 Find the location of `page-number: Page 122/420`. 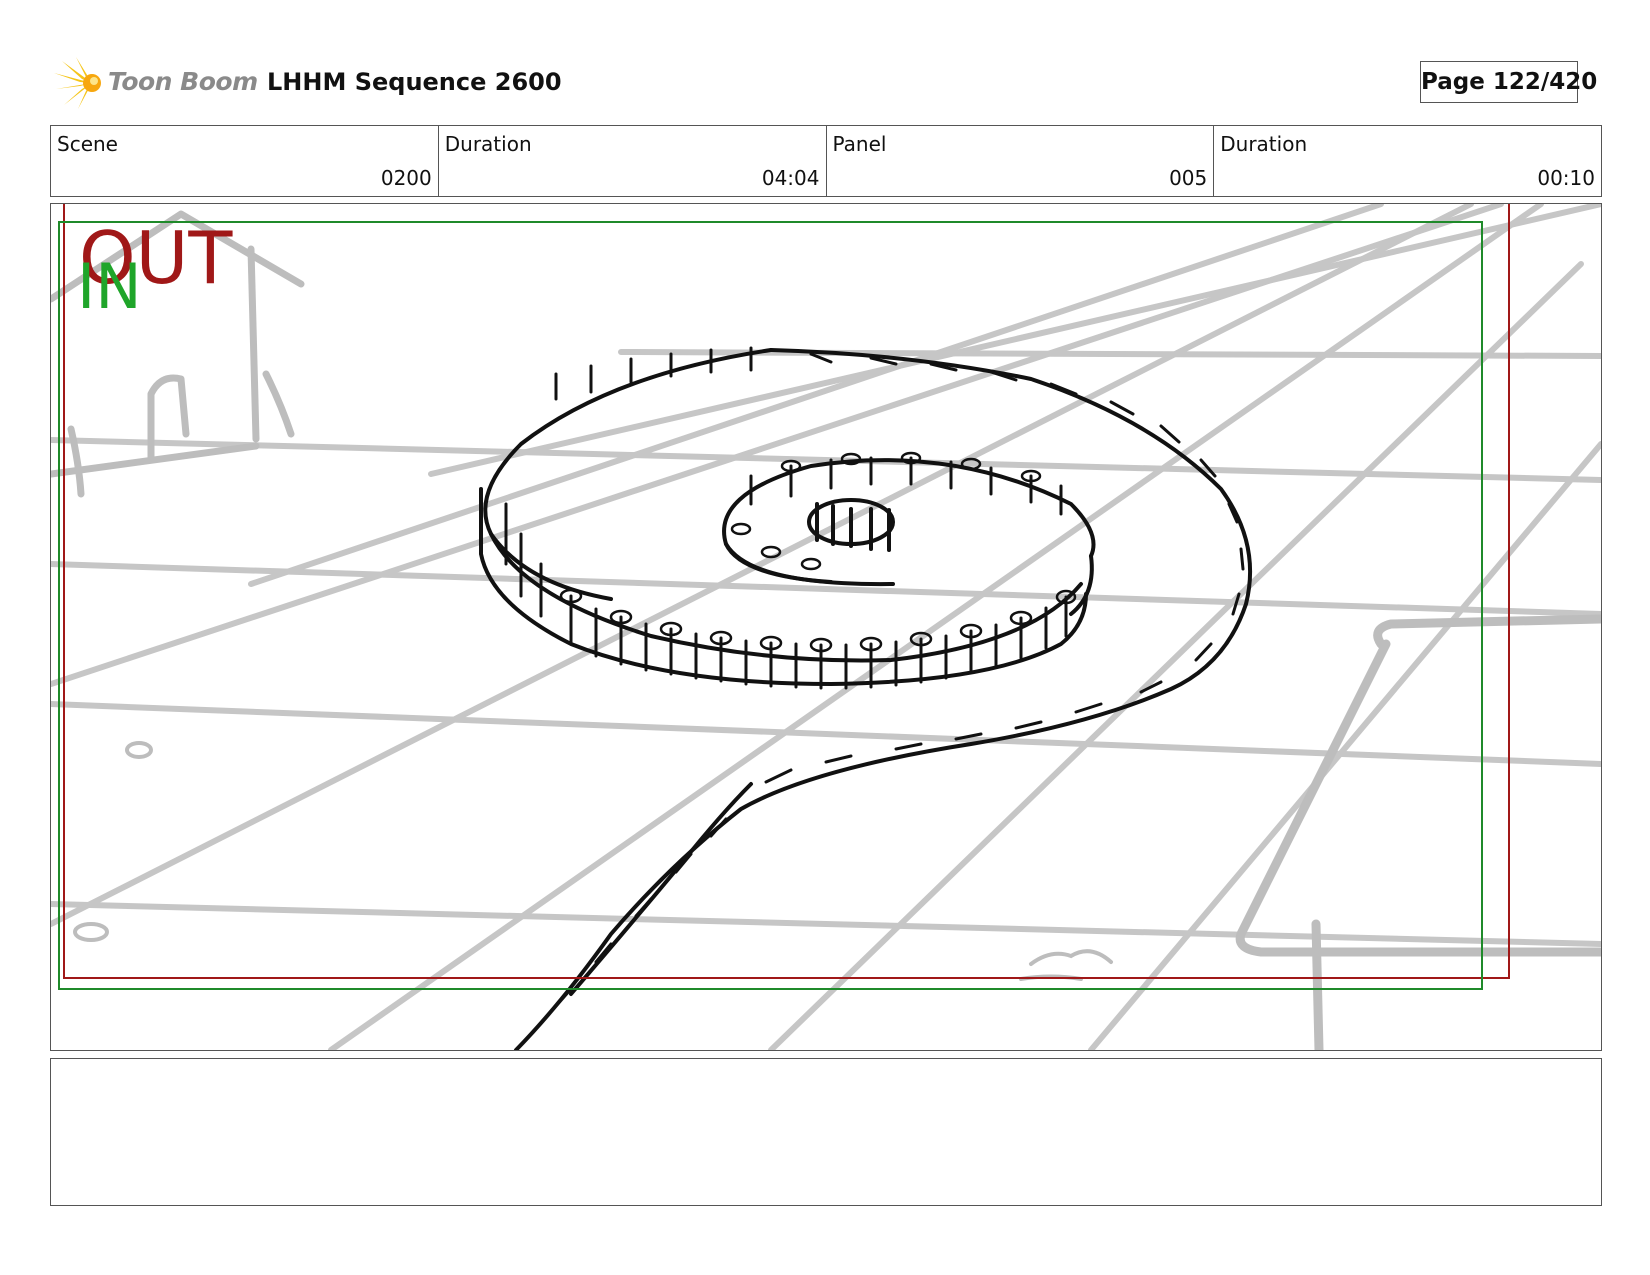

page-number: Page 122/420 is located at coordinates (1508, 82).